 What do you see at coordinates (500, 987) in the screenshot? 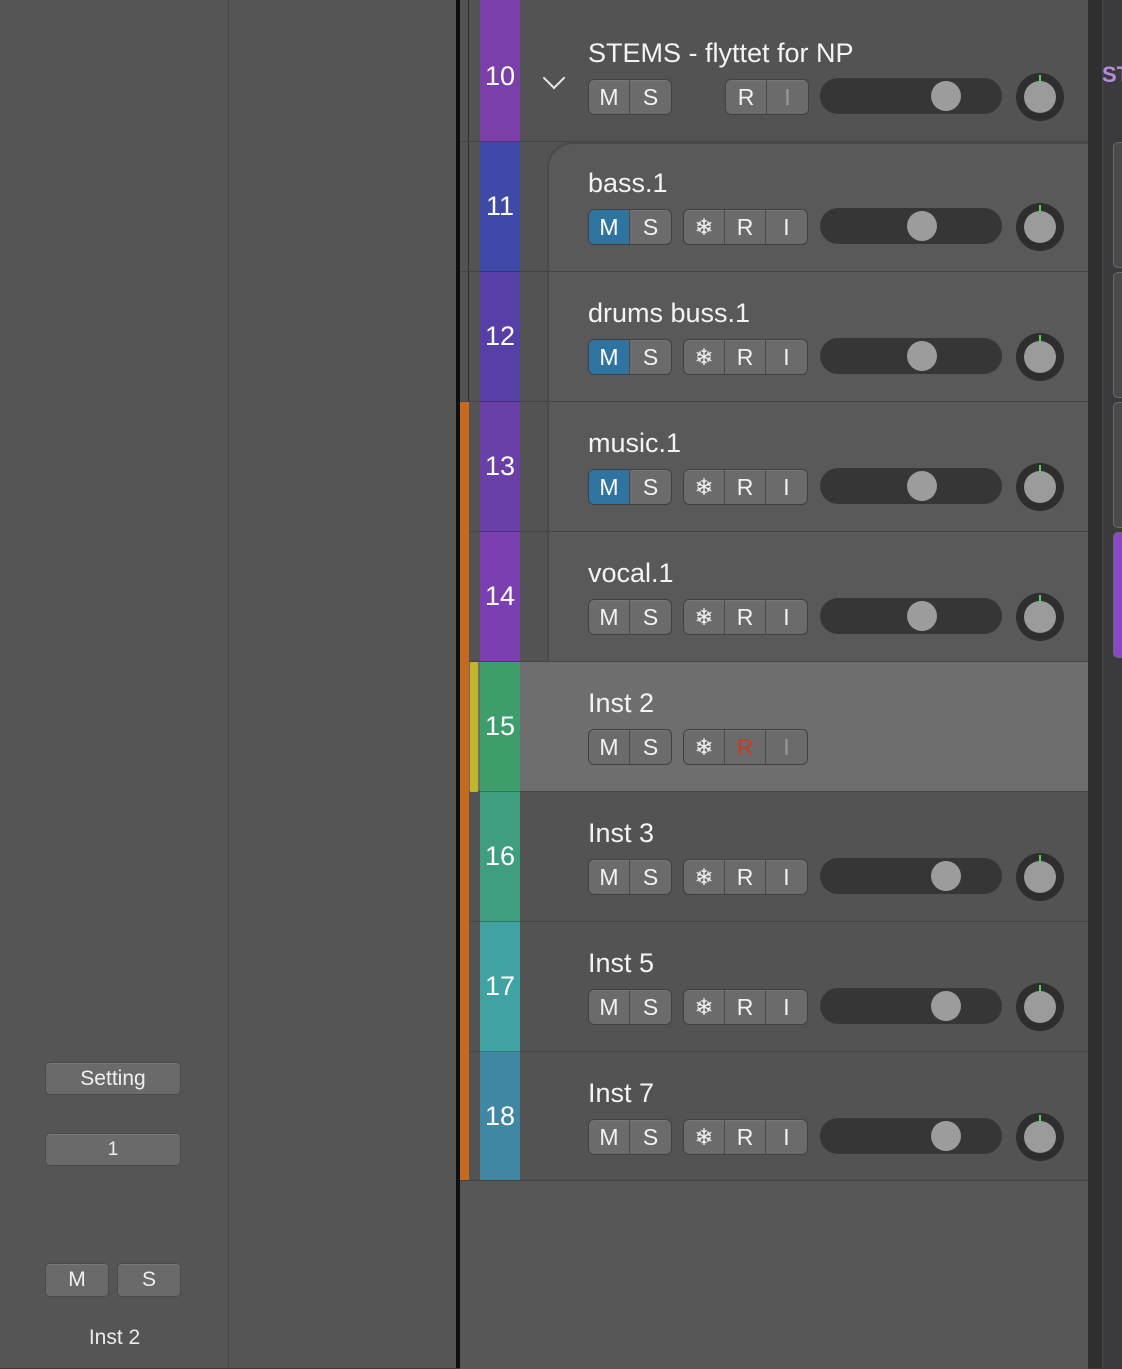
I see `track-number: 17` at bounding box center [500, 987].